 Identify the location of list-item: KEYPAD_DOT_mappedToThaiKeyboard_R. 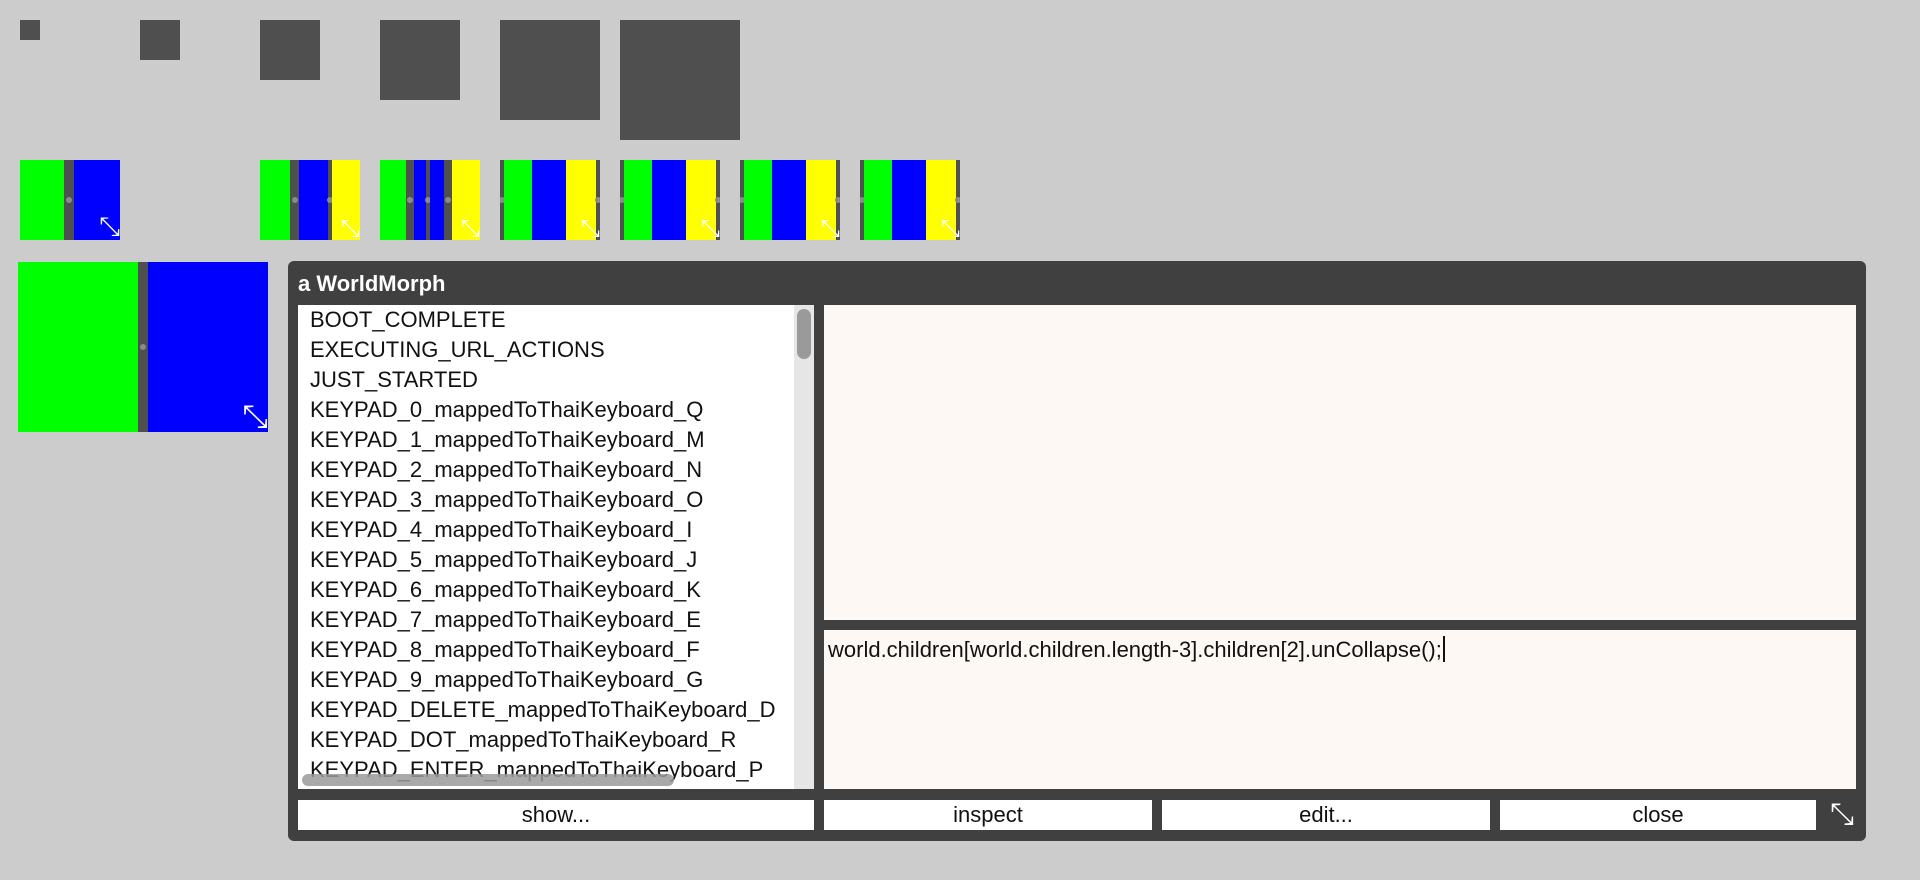
(562, 740).